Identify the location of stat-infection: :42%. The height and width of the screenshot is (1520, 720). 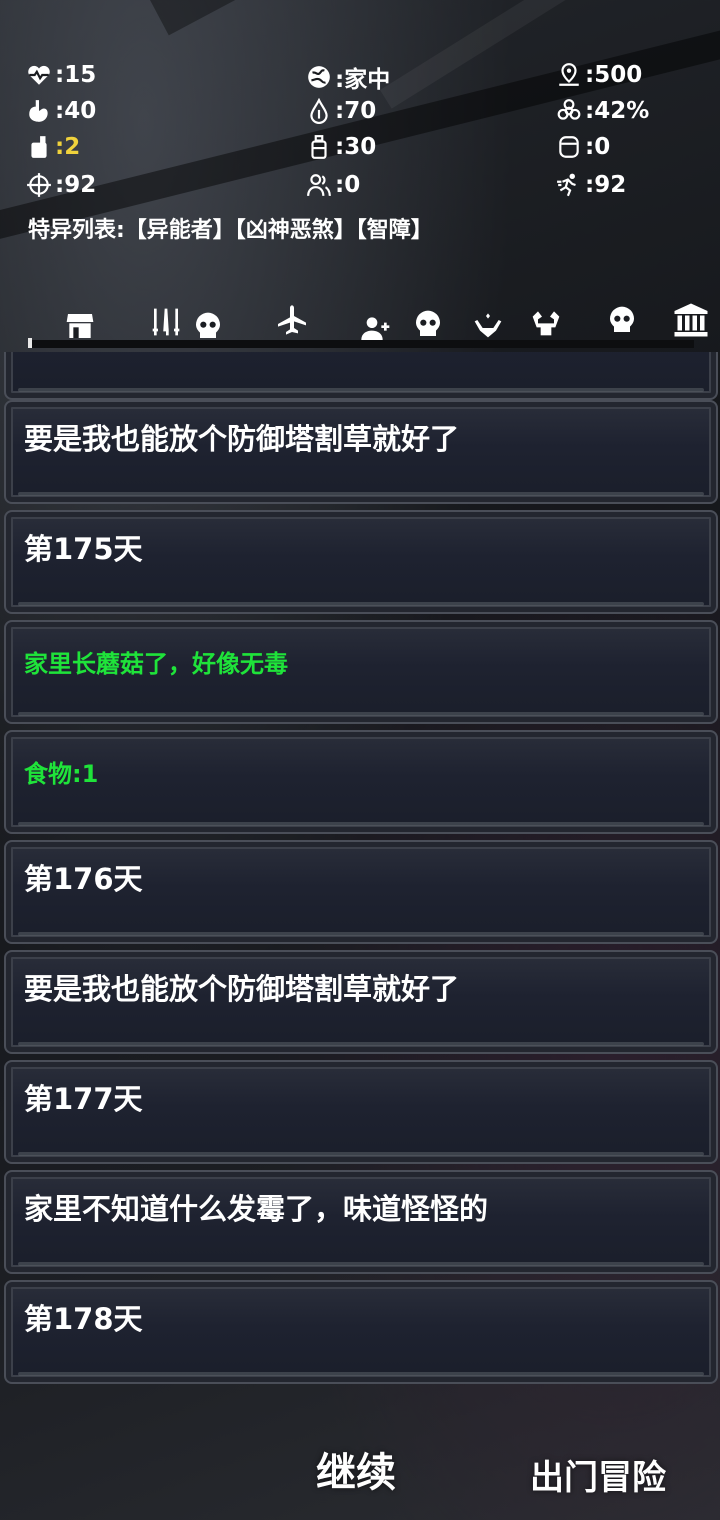
(602, 111).